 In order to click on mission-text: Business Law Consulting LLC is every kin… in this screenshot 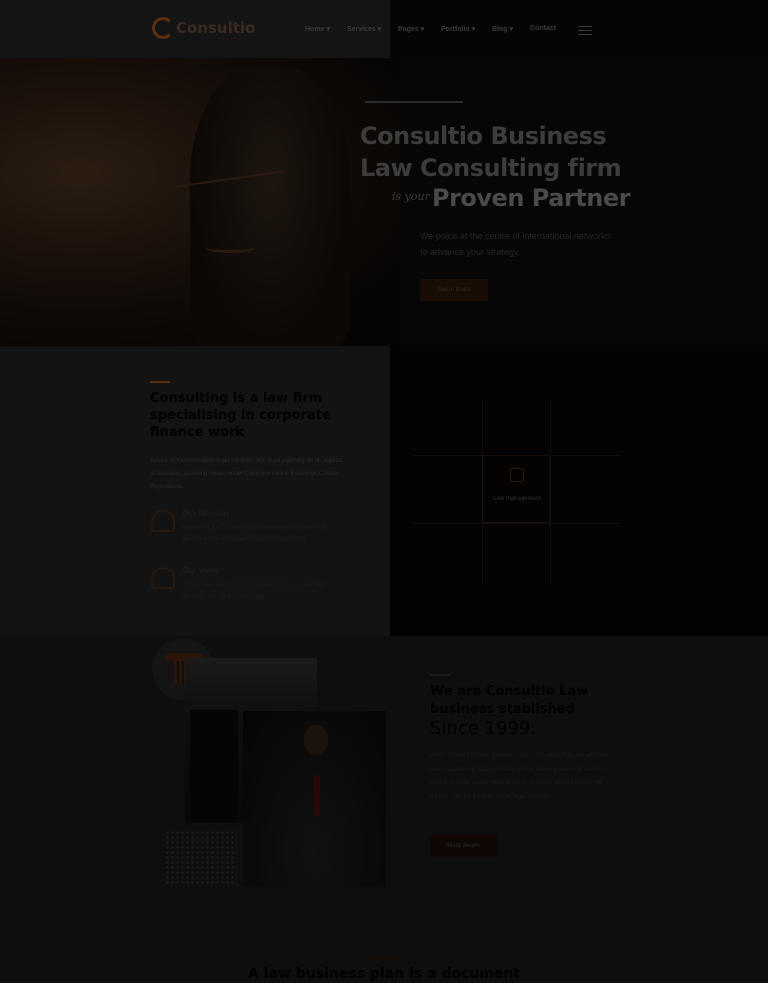, I will do `click(255, 534)`.